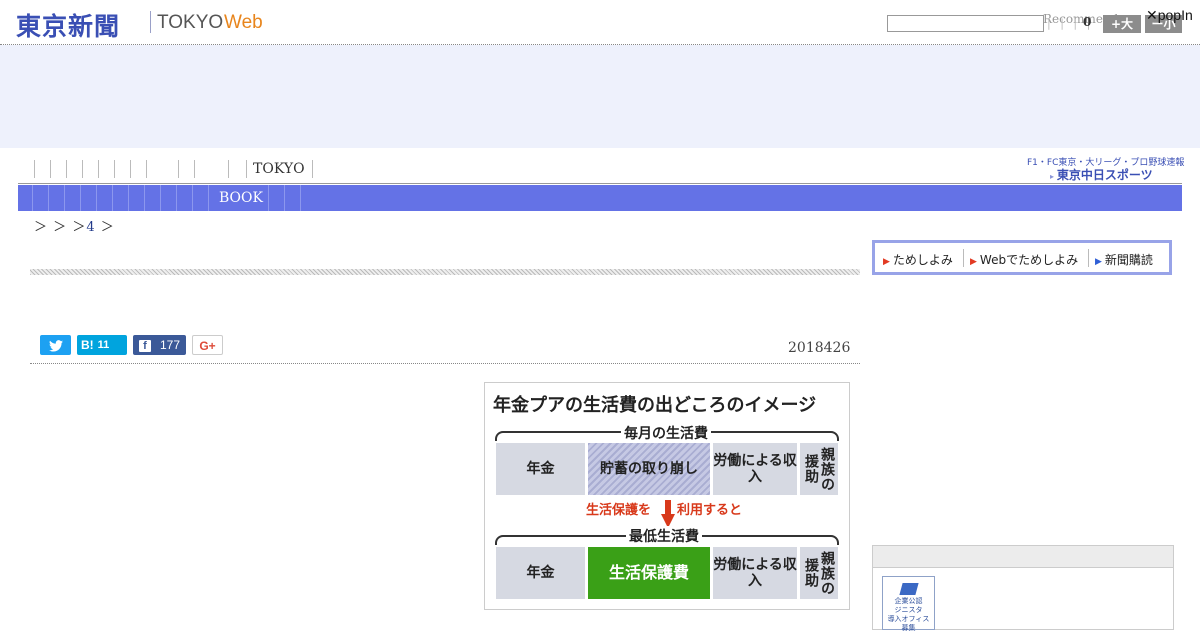 The image size is (1200, 633). Describe the element at coordinates (755, 469) in the screenshot. I see `row1-labor-cell: 労働による収入` at that location.